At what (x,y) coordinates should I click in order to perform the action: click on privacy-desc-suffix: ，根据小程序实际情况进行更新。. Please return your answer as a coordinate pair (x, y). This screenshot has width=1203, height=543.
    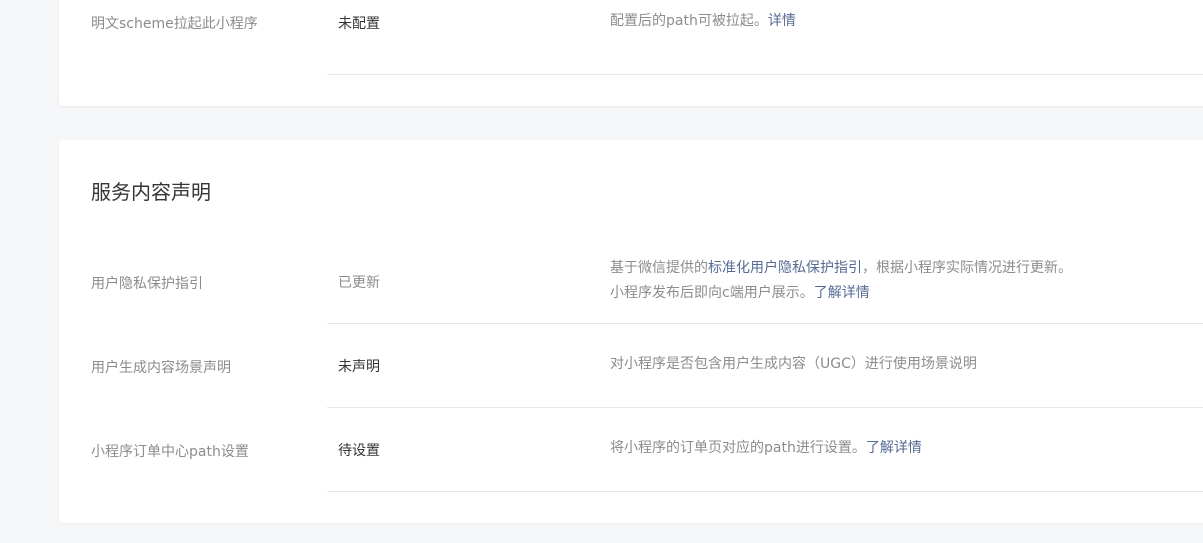
    Looking at the image, I should click on (967, 268).